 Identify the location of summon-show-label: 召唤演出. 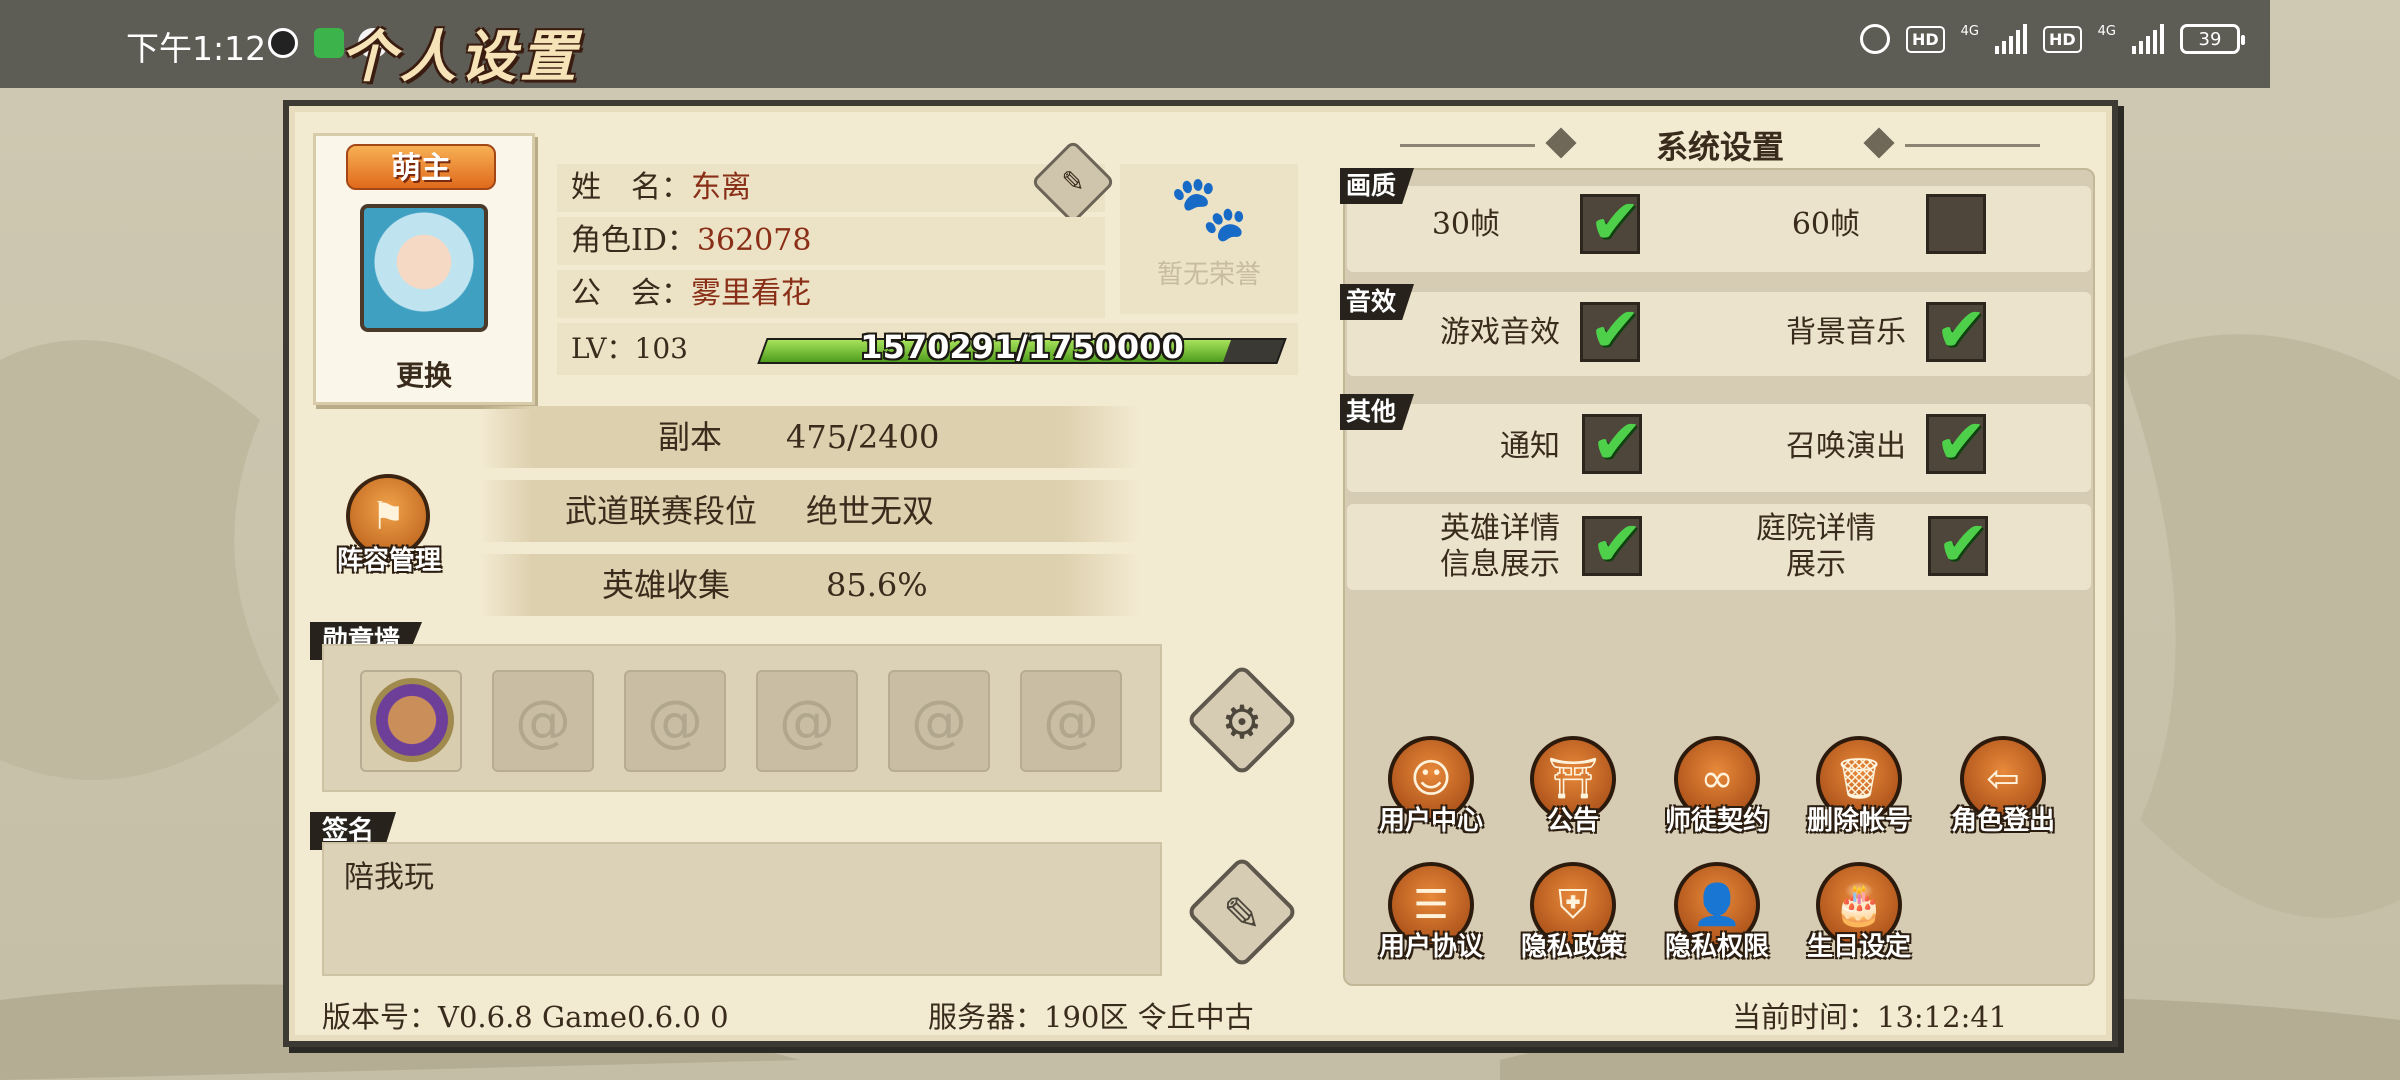
(1846, 446).